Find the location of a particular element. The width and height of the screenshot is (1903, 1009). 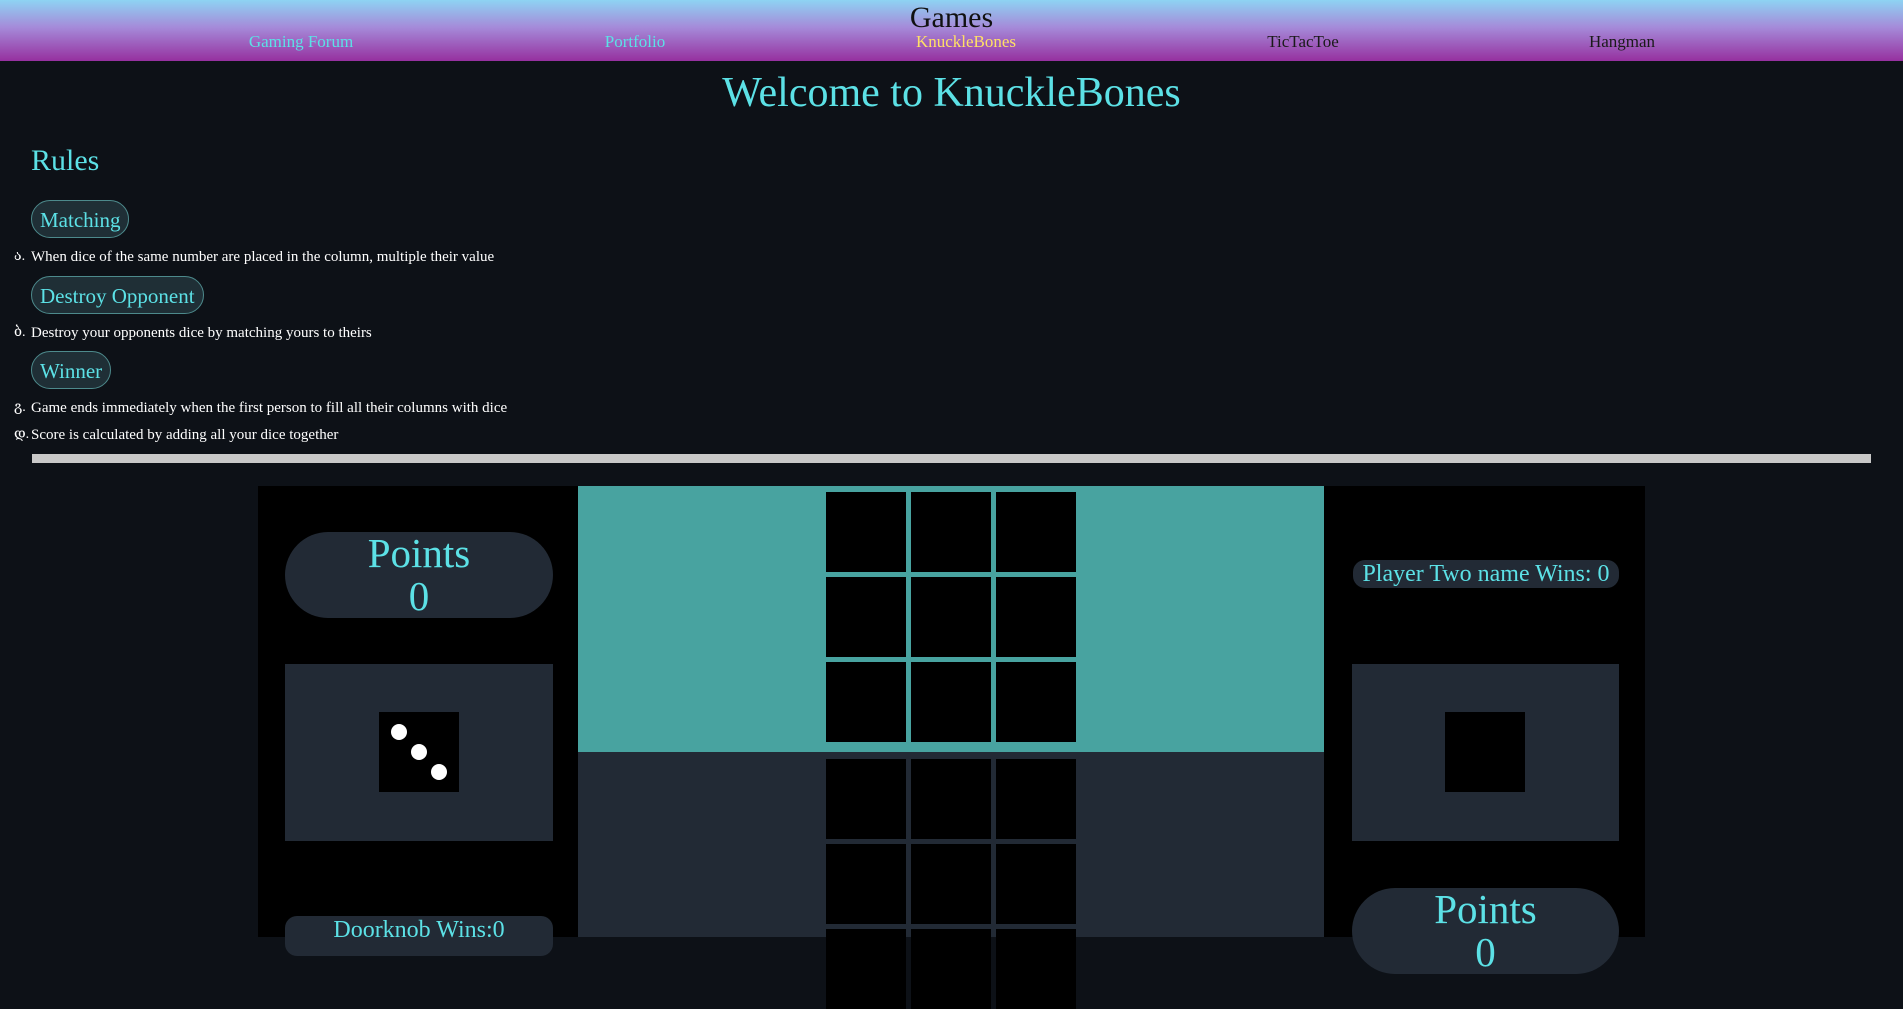

list-marker: ბ. is located at coordinates (20, 332).